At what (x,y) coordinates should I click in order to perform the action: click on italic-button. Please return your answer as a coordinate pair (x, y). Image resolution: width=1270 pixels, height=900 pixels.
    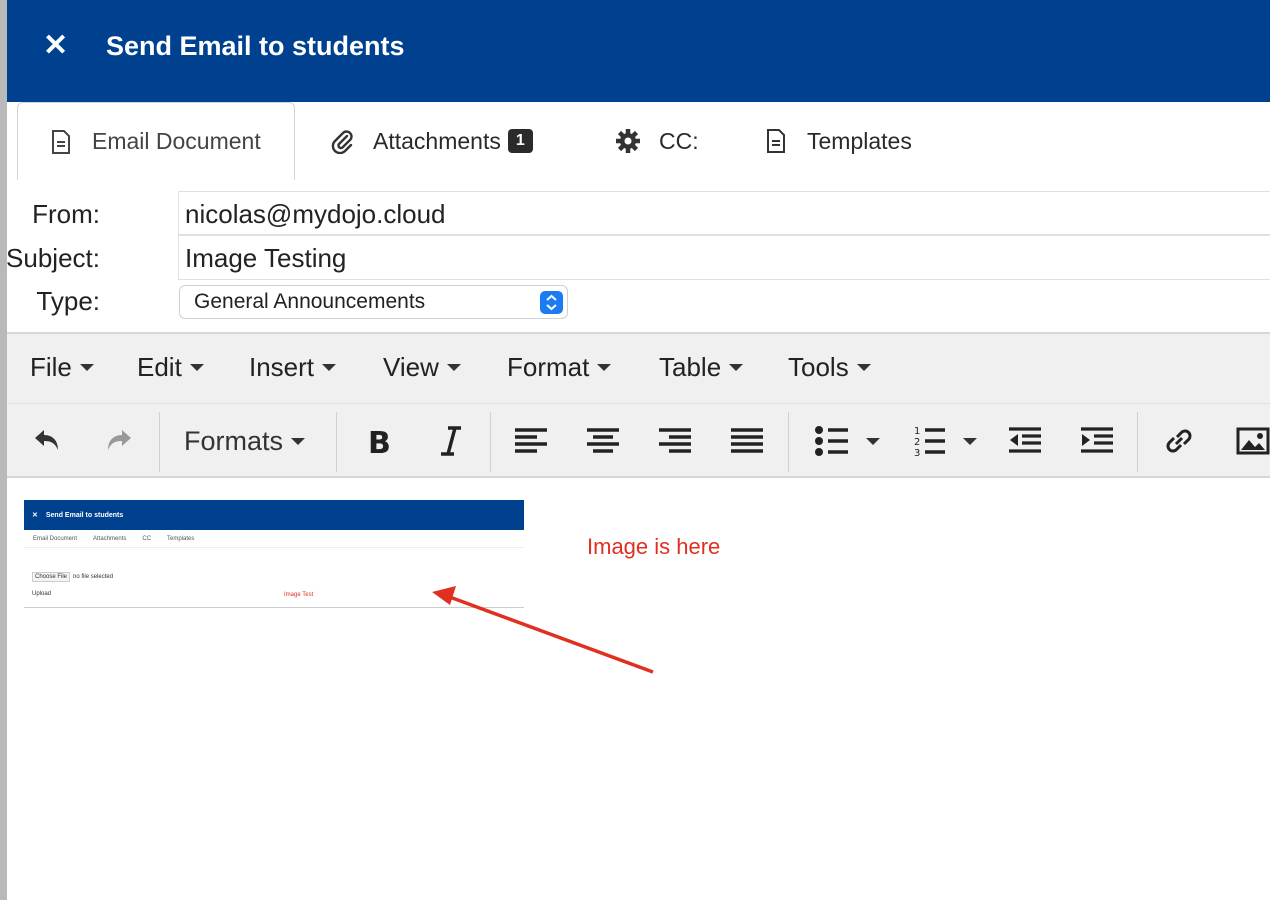
    Looking at the image, I should click on (451, 441).